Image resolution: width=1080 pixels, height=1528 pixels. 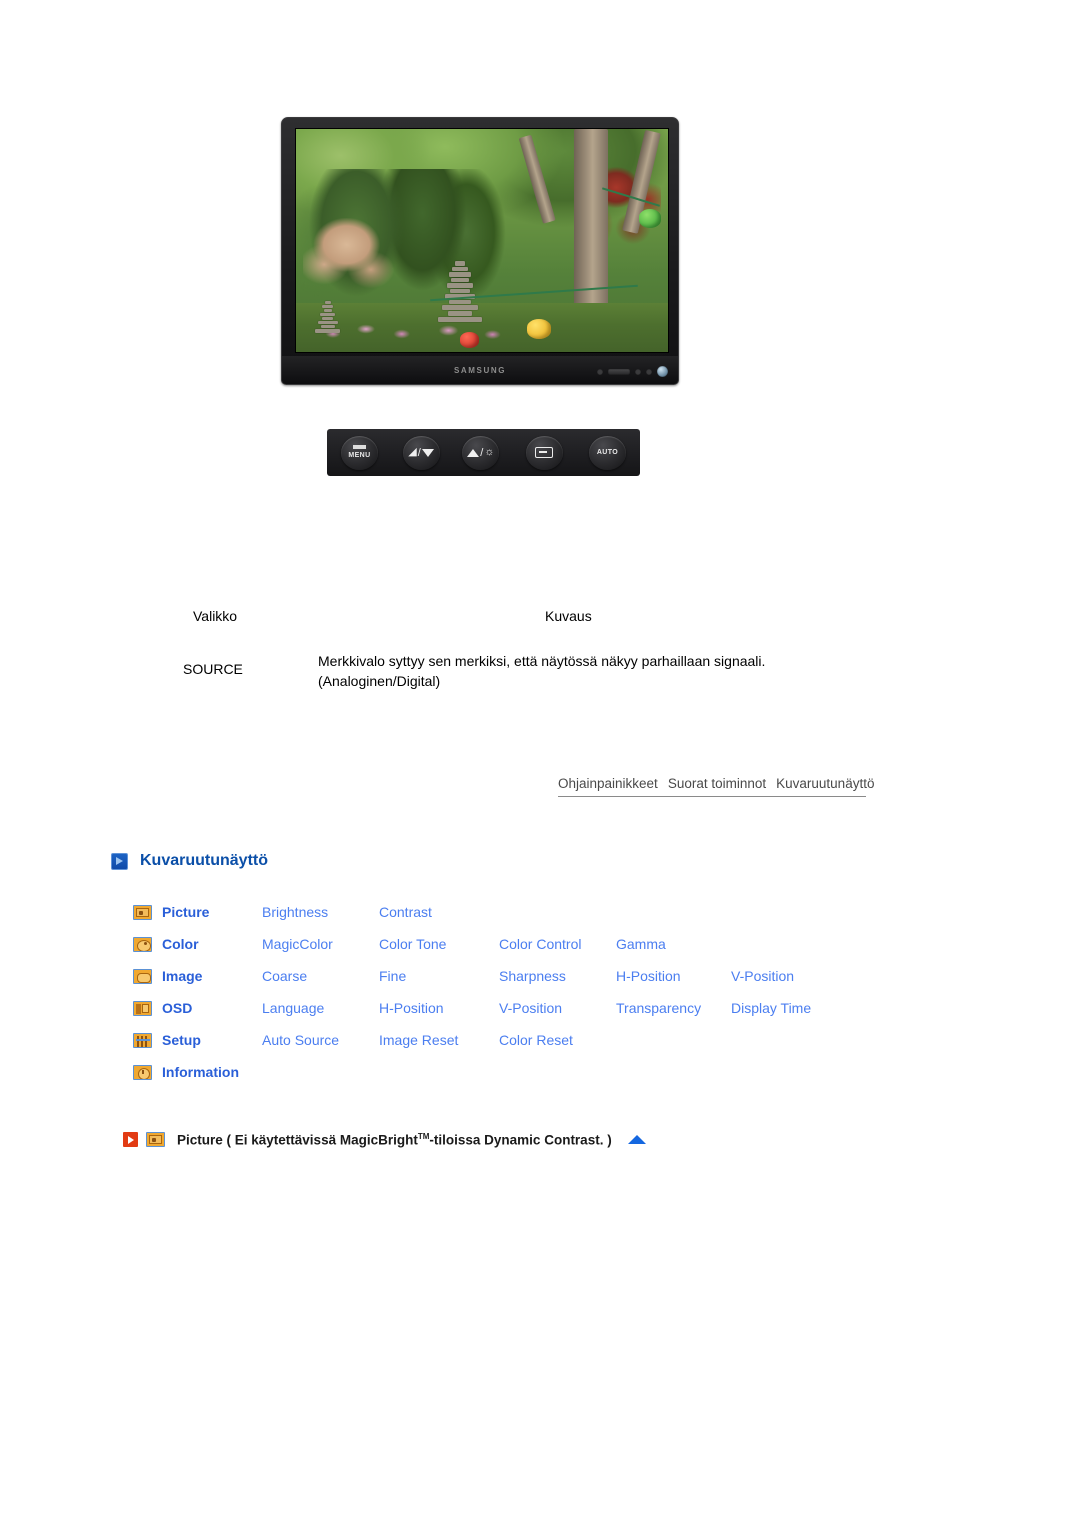 I want to click on scene-lantern-yellow, so click(x=538, y=328).